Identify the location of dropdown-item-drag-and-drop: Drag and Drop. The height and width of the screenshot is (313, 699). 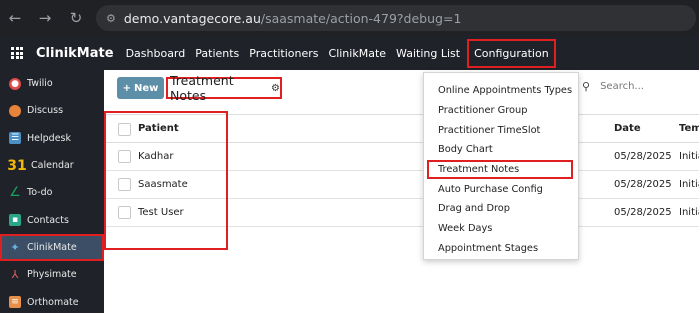
(501, 209).